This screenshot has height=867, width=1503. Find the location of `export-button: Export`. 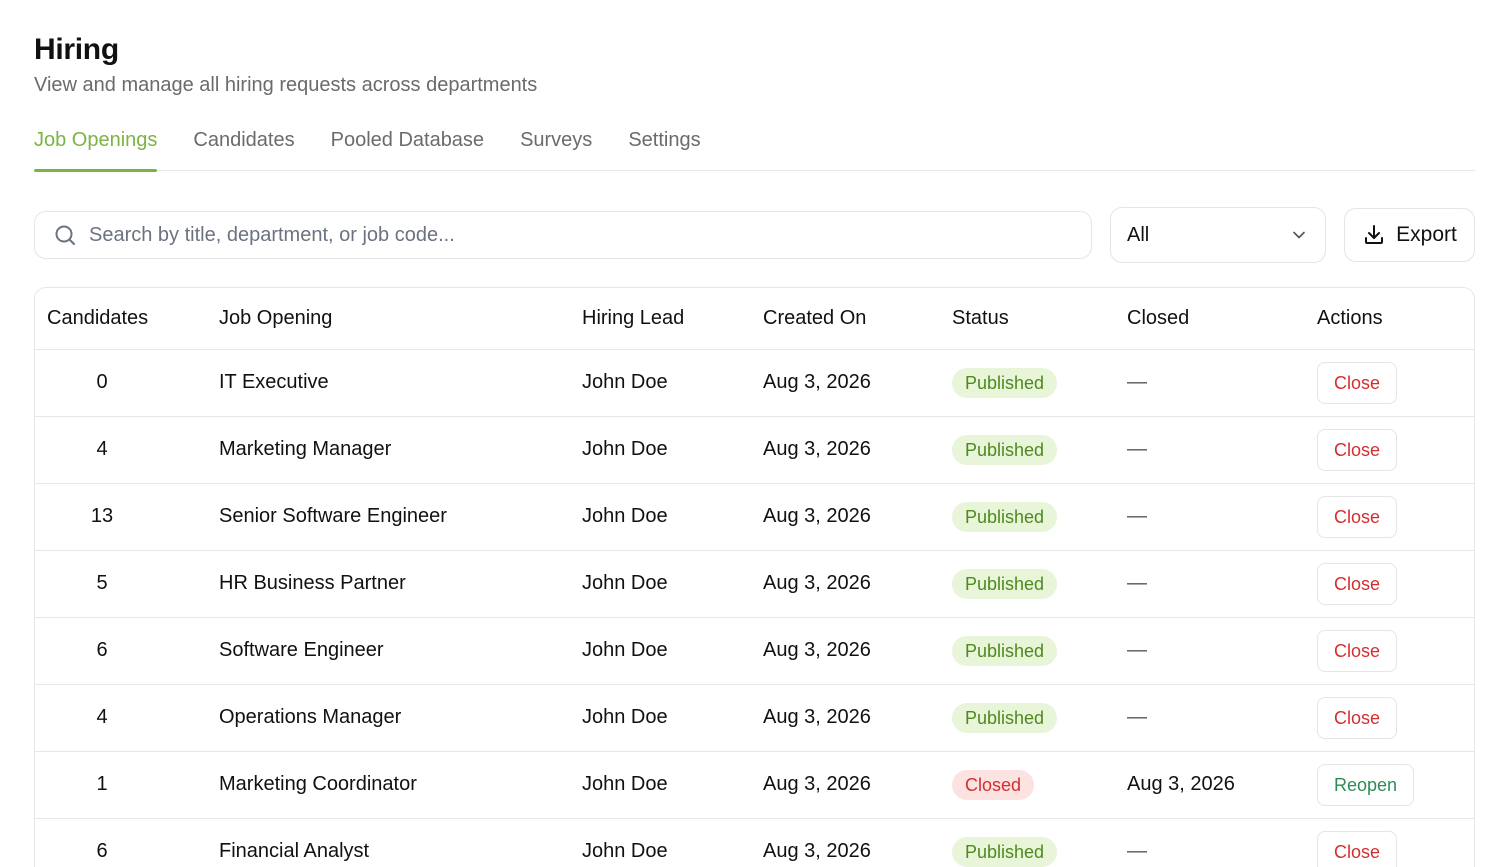

export-button: Export is located at coordinates (1409, 235).